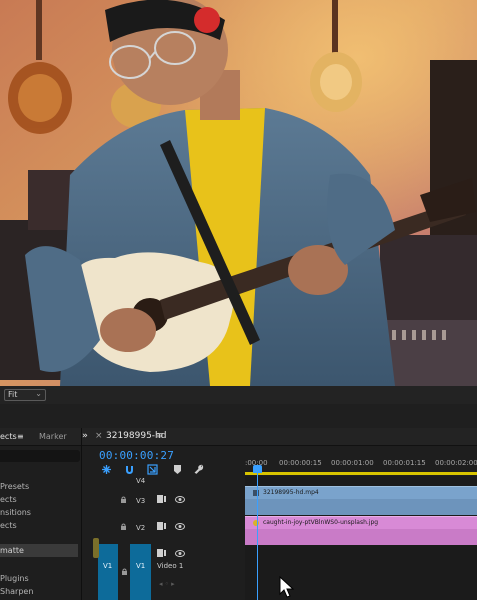 This screenshot has width=477, height=600. Describe the element at coordinates (8, 436) in the screenshot. I see `tab-effects: ects` at that location.